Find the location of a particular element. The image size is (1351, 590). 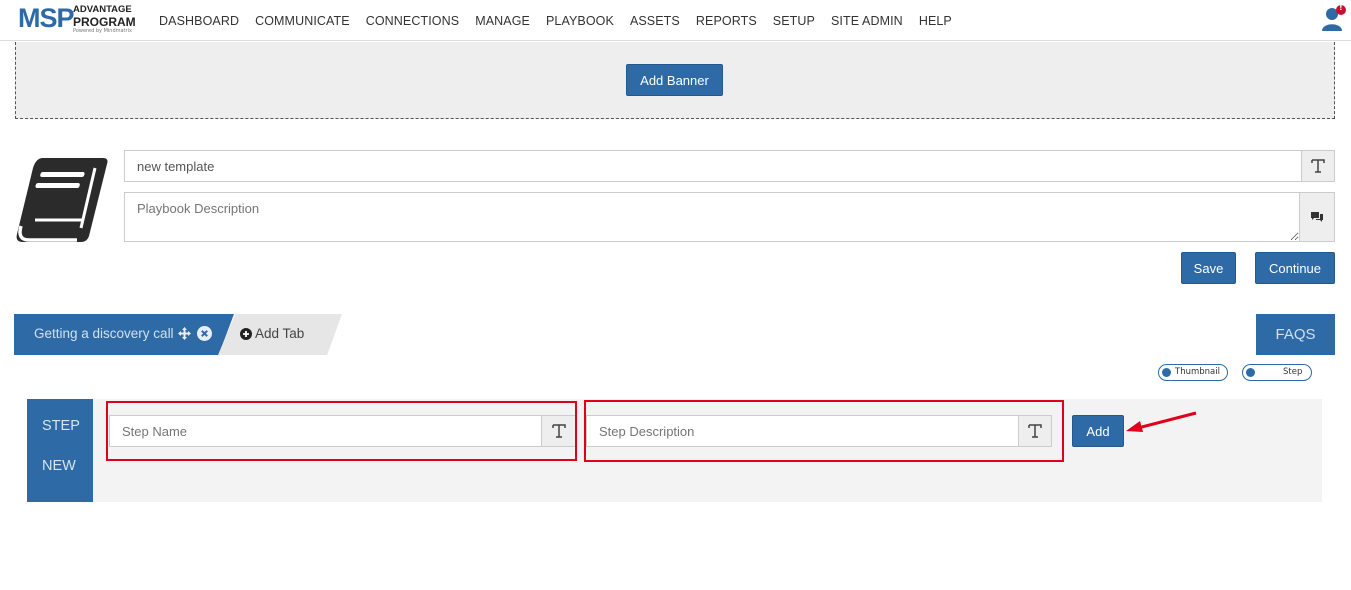

step-side-label: STEP NEW is located at coordinates (60, 450).